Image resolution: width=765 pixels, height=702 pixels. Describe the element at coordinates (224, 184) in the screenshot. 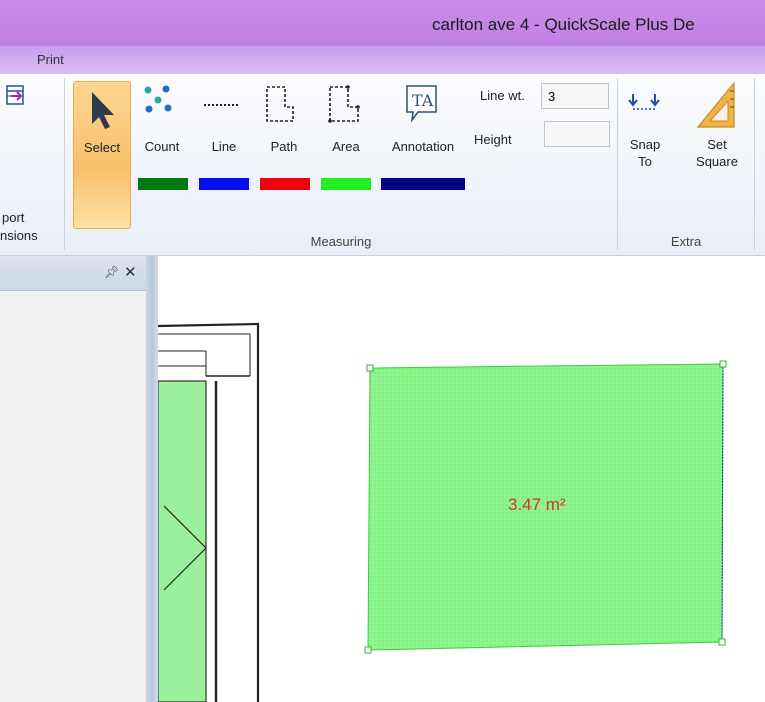

I see `line-color-swatch` at that location.